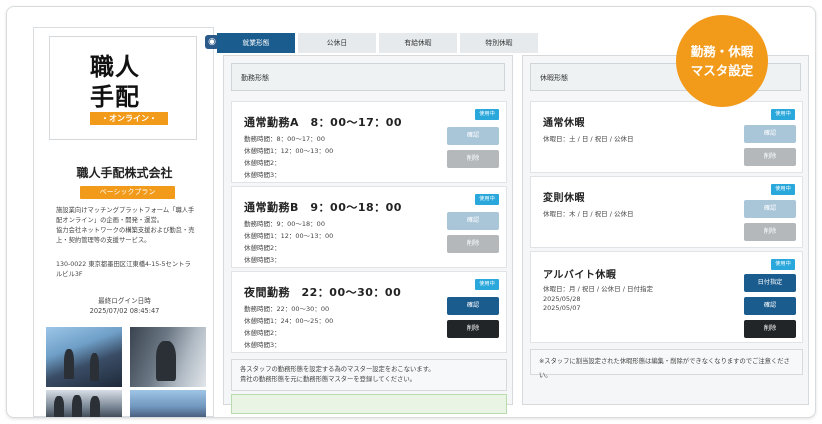 The image size is (822, 424). I want to click on holiday-date: 2025/05/28, so click(562, 299).